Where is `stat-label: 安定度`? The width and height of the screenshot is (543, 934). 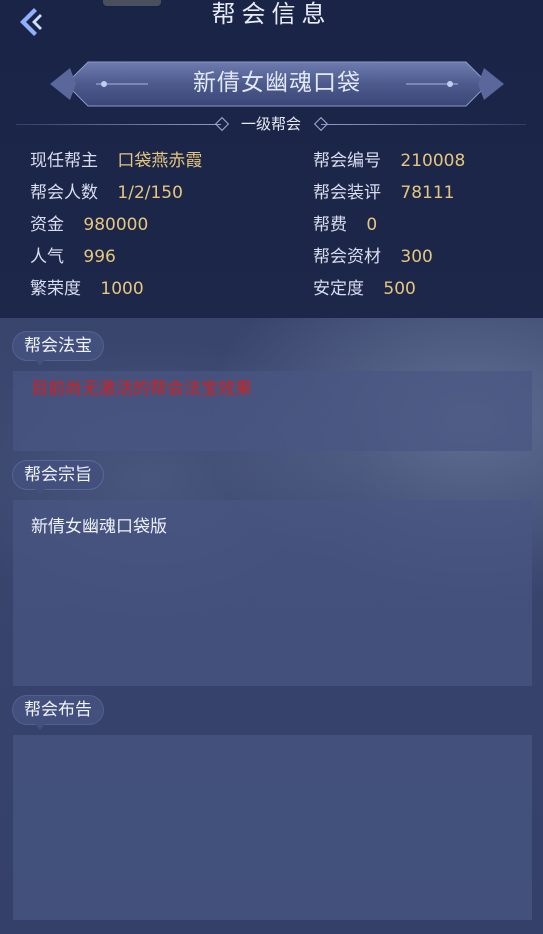 stat-label: 安定度 is located at coordinates (338, 289).